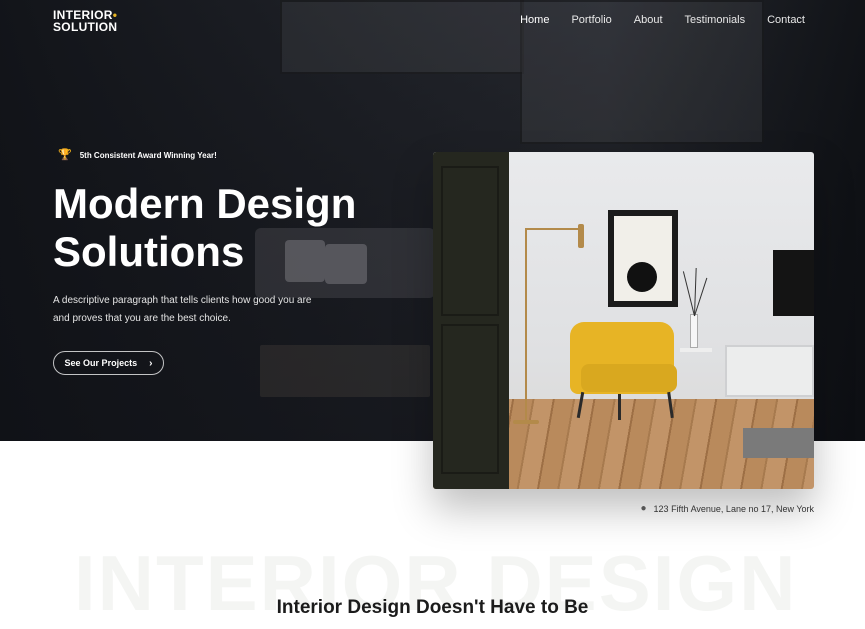 The width and height of the screenshot is (865, 629). I want to click on address-text: 123 Fifth Avenue, Lane no 17, New York, so click(733, 508).